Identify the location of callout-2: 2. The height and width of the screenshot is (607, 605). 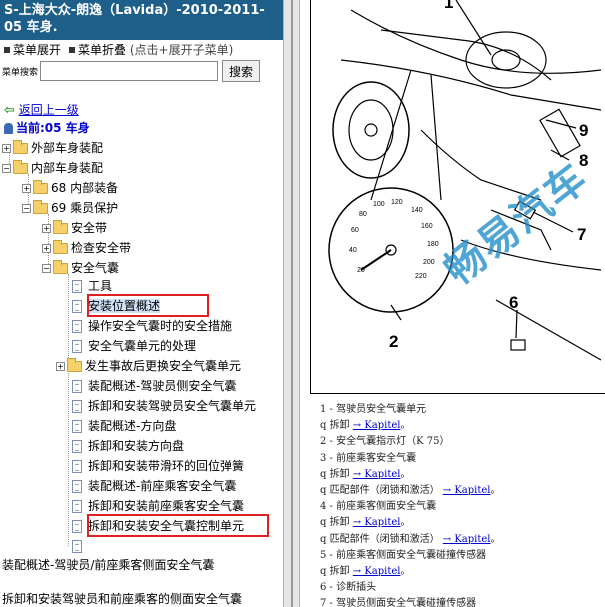
(393, 341).